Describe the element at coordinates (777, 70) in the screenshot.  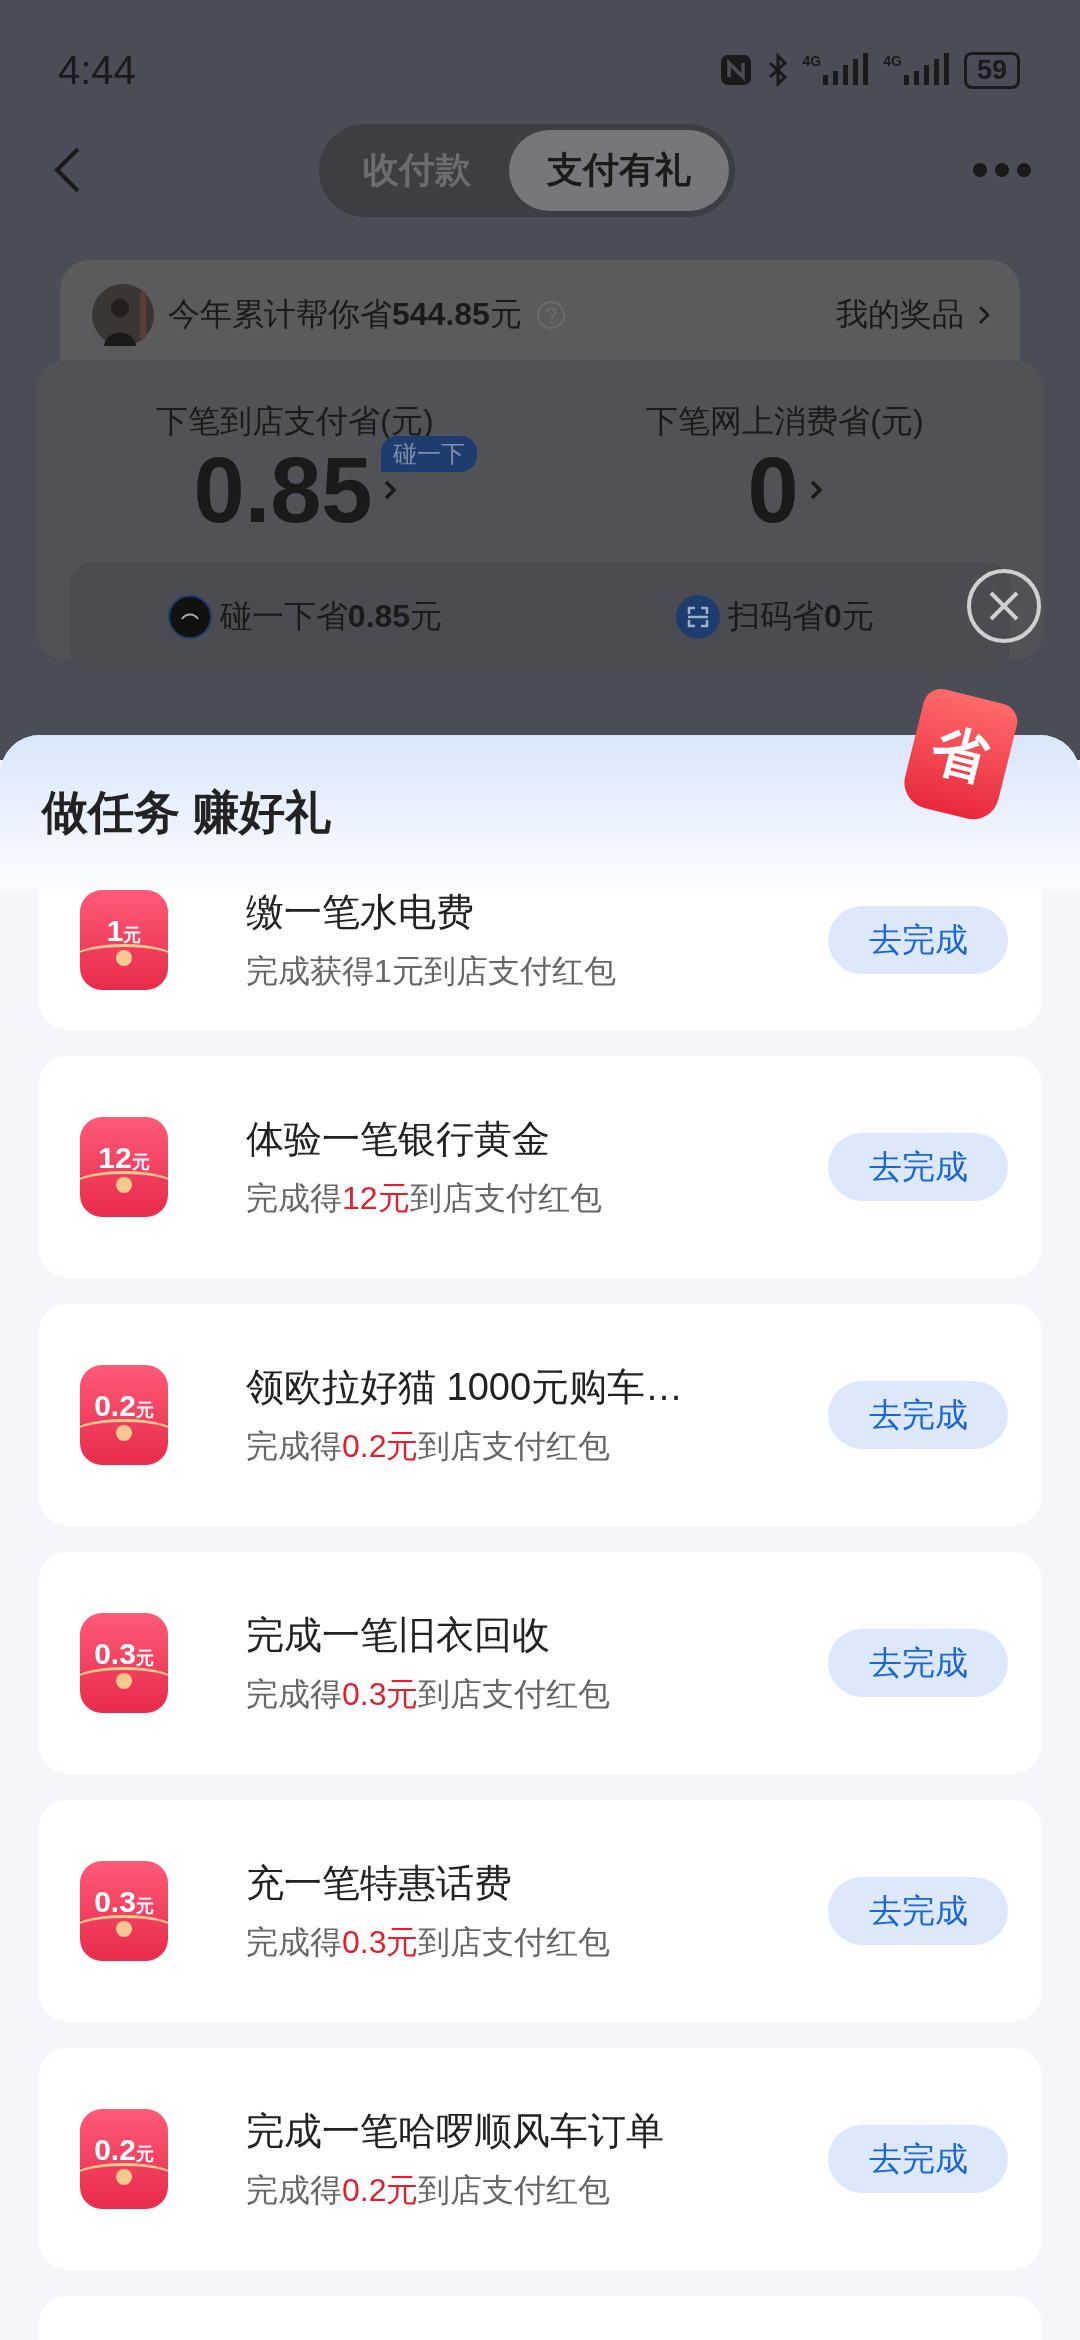
I see `bluetooth-icon` at that location.